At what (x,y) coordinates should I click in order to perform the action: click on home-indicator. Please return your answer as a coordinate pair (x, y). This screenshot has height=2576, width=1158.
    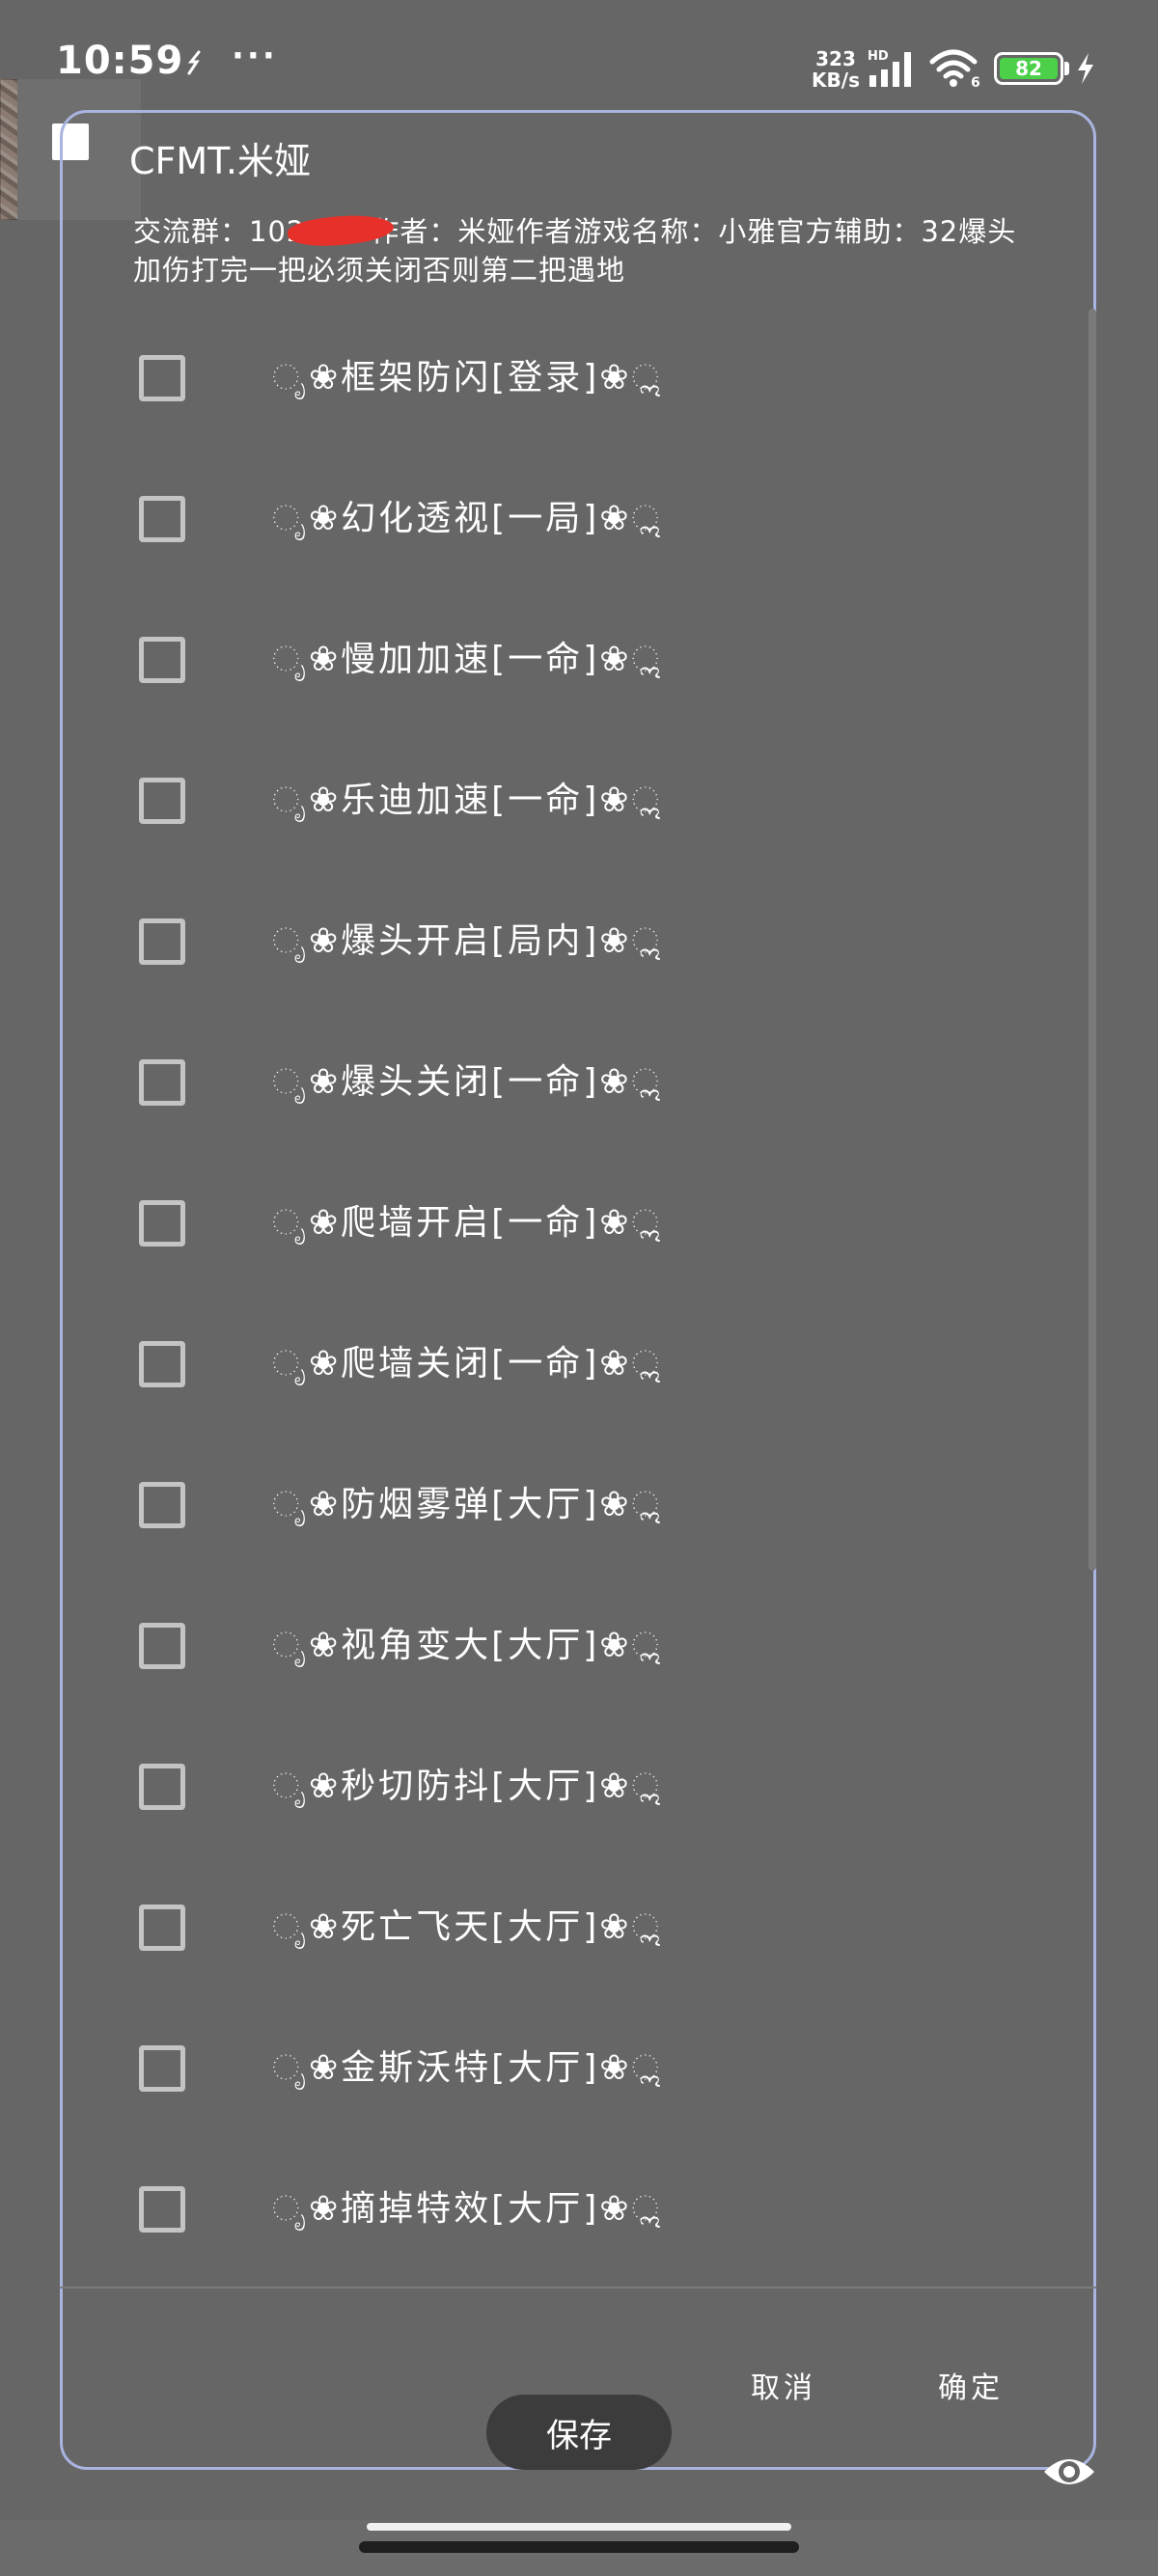
    Looking at the image, I should click on (579, 2547).